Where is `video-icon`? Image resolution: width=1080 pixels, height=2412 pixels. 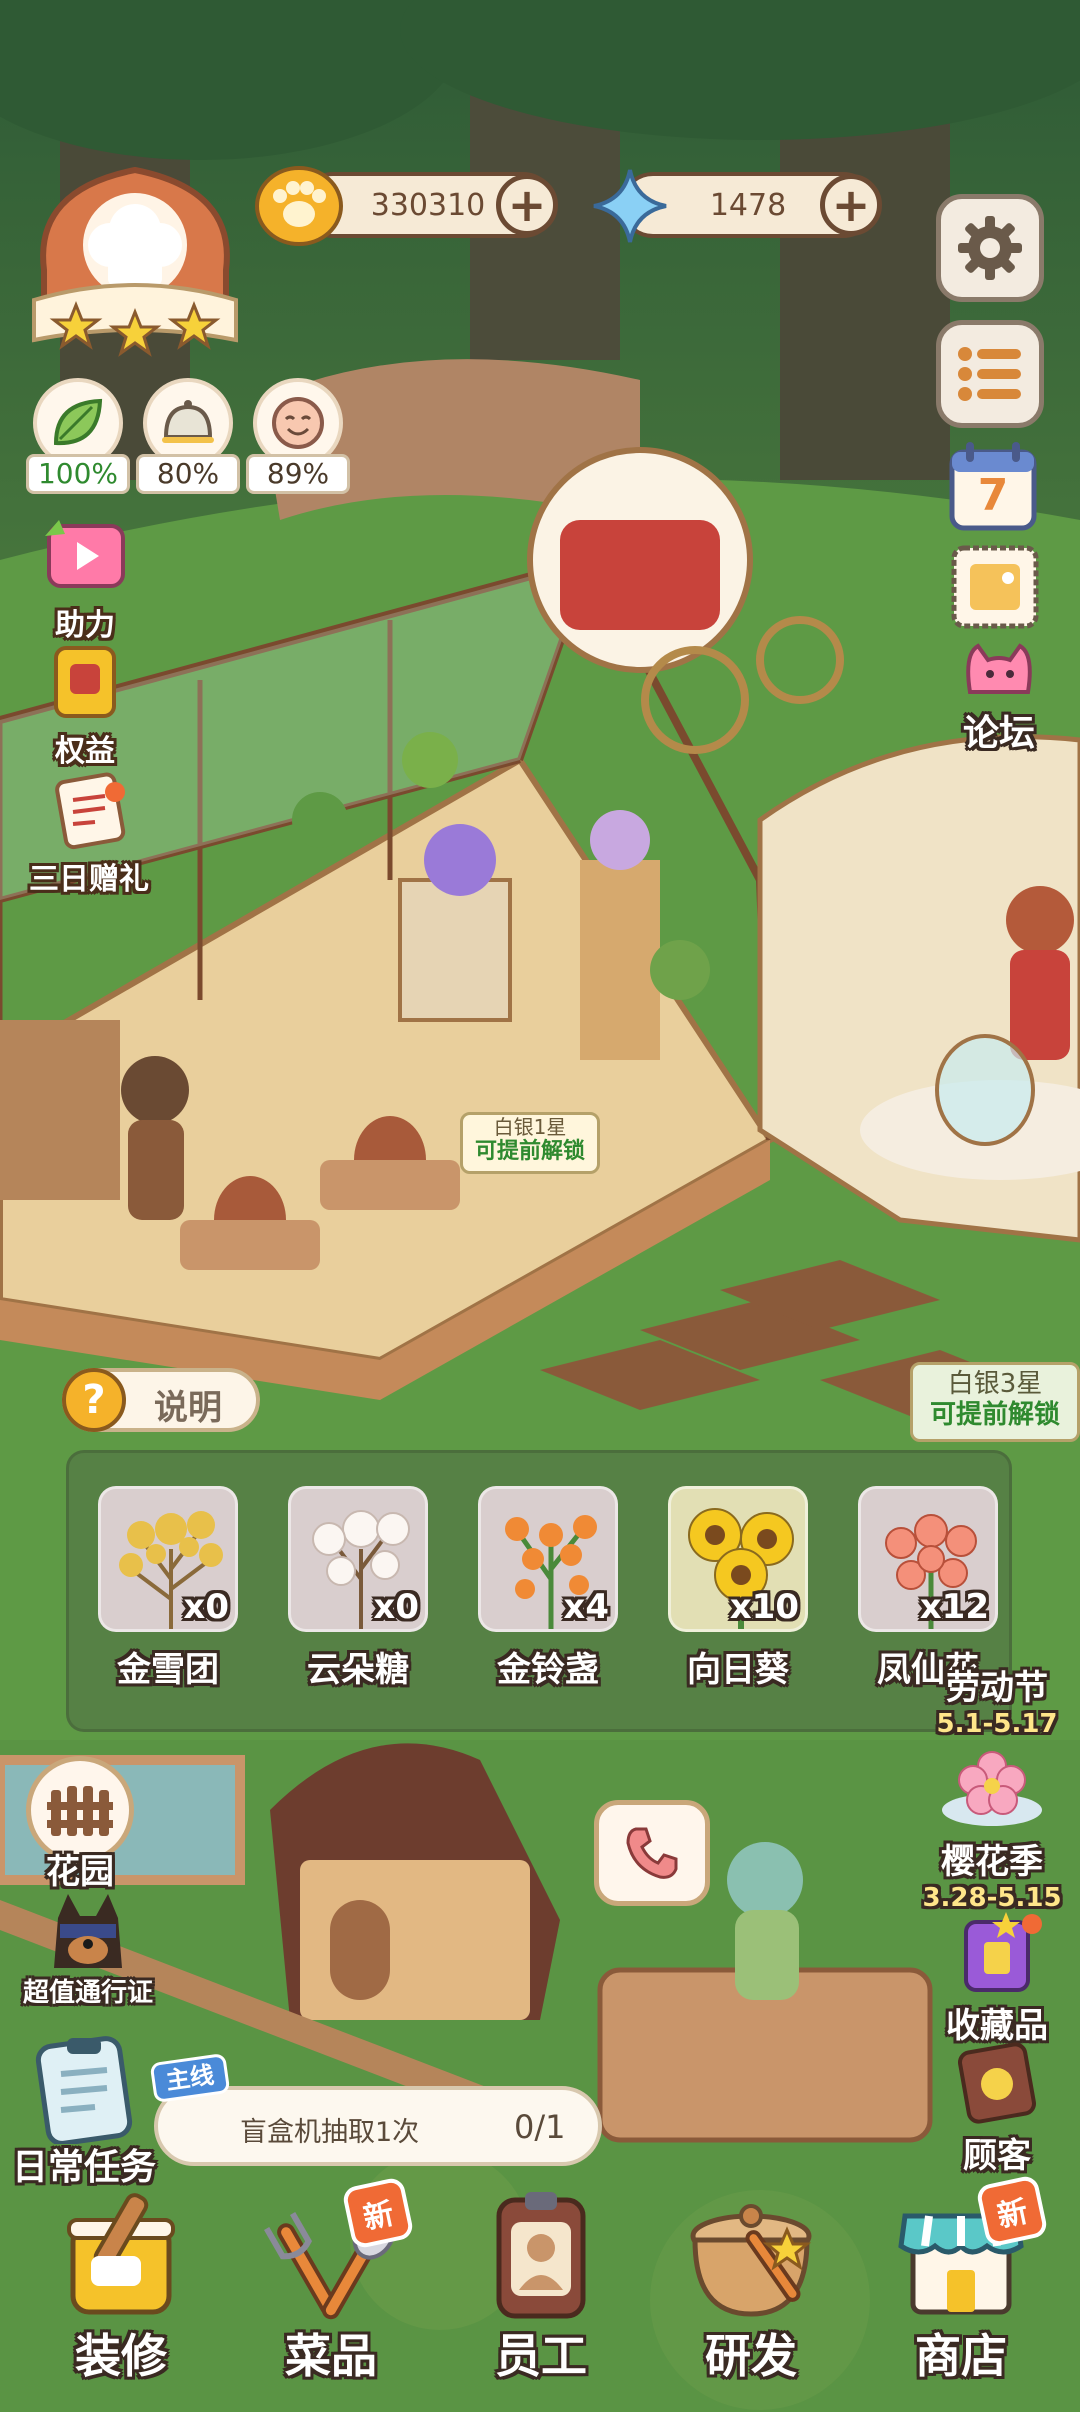
video-icon is located at coordinates (85, 554).